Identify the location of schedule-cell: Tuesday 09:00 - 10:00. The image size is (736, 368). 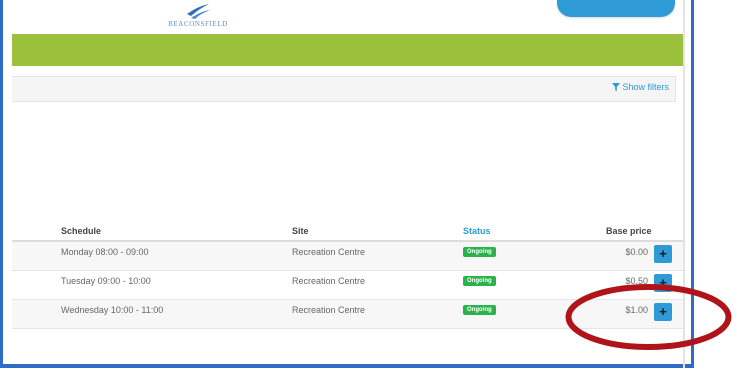
(106, 281).